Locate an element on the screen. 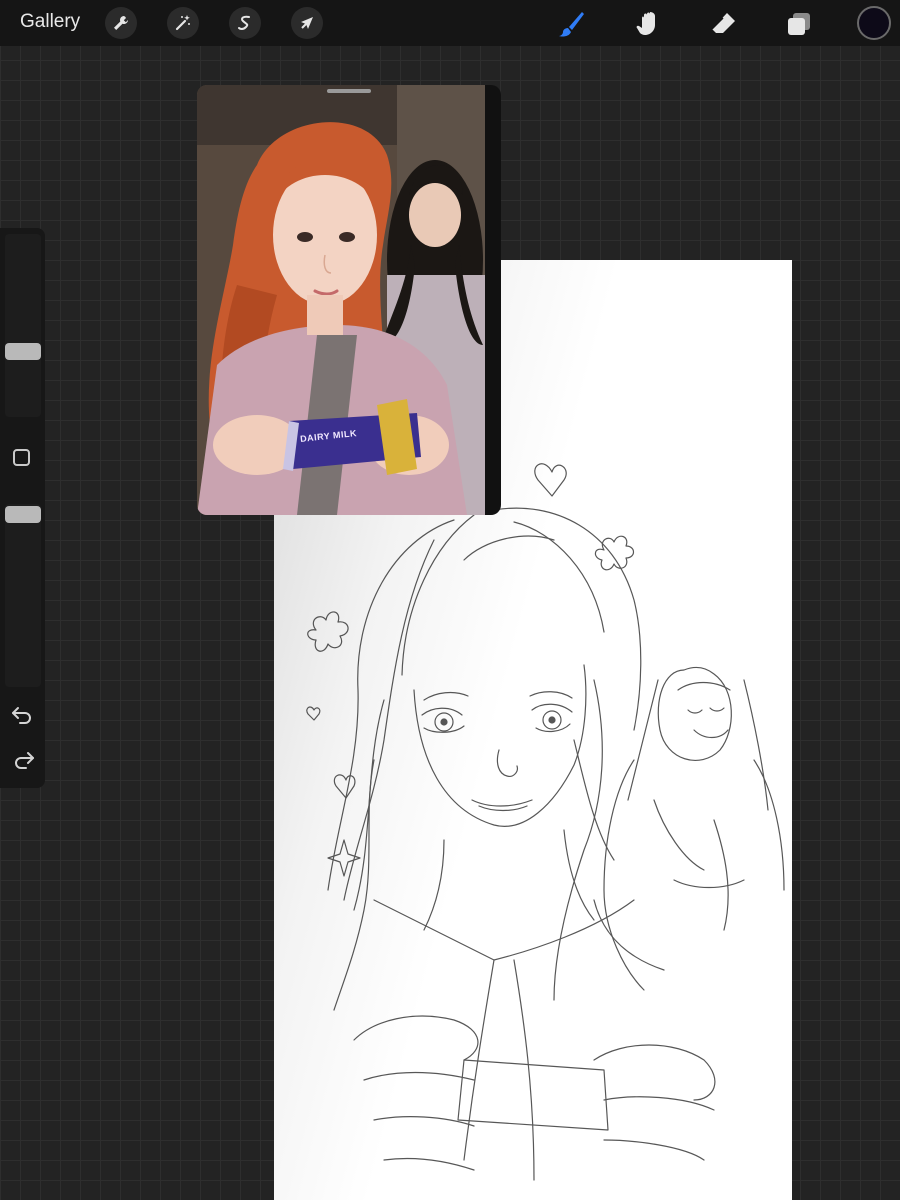 The height and width of the screenshot is (1200, 900). redo-icon is located at coordinates (23, 759).